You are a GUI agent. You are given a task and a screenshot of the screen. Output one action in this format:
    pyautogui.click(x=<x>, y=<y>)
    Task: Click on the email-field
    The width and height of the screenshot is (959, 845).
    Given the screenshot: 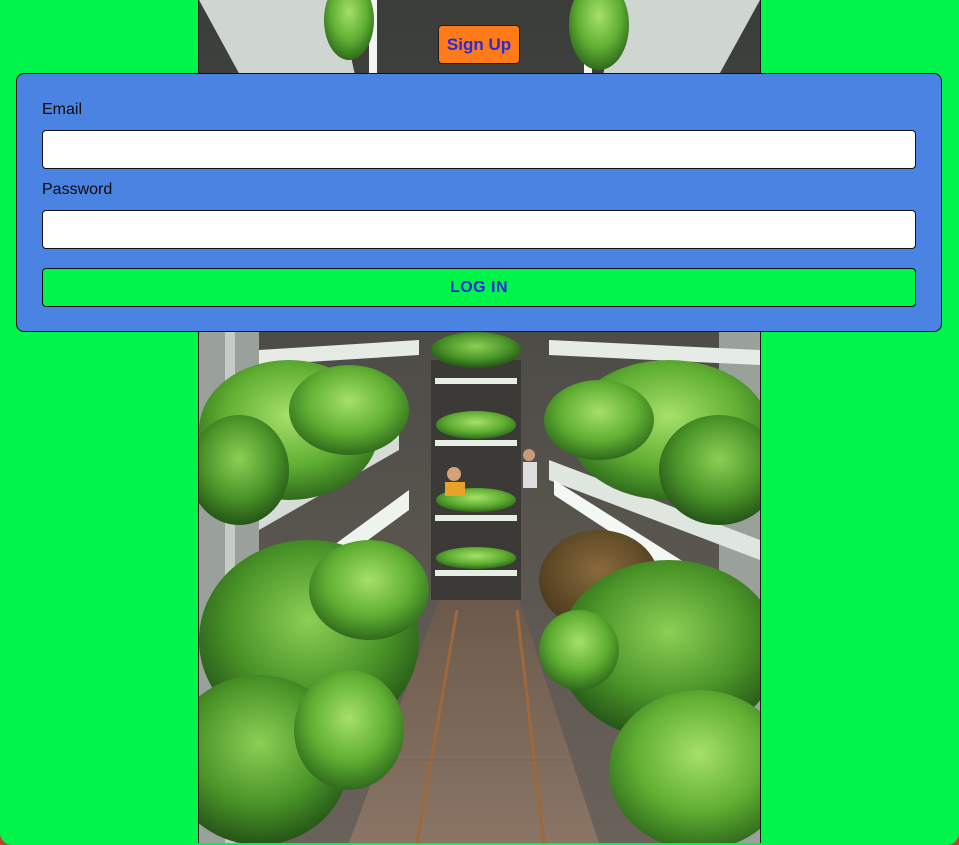 What is the action you would take?
    pyautogui.click(x=479, y=149)
    